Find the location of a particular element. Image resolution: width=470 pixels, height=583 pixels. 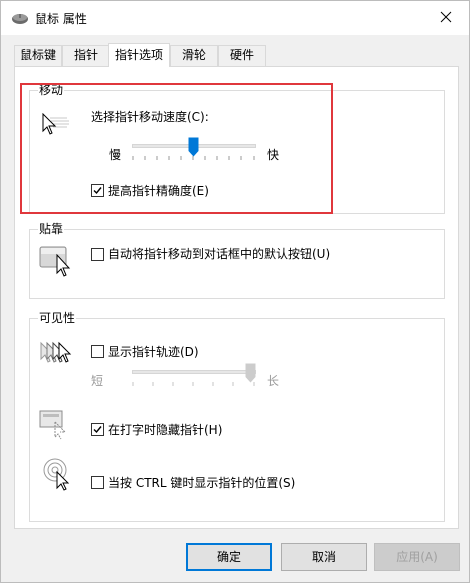

tab-pointer-options: 指针选项 is located at coordinates (139, 55).